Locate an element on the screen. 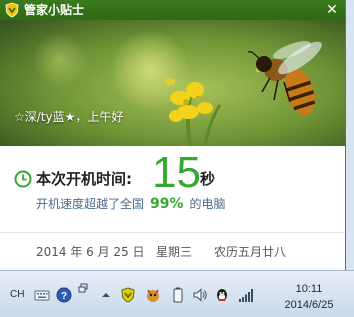 The image size is (354, 317). network-signal-icon is located at coordinates (246, 295).